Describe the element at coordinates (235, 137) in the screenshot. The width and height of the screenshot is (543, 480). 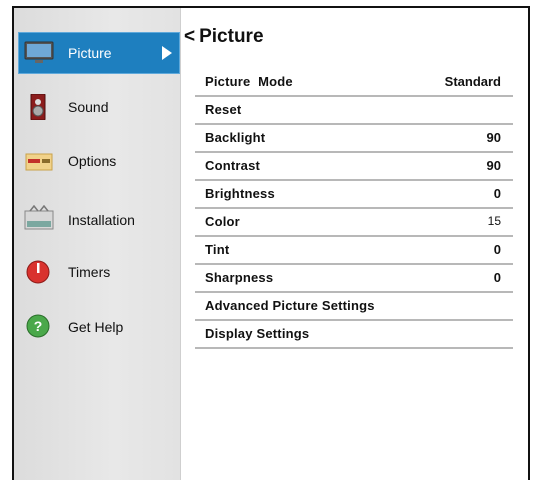
I see `menu-item-label: Backlight` at that location.